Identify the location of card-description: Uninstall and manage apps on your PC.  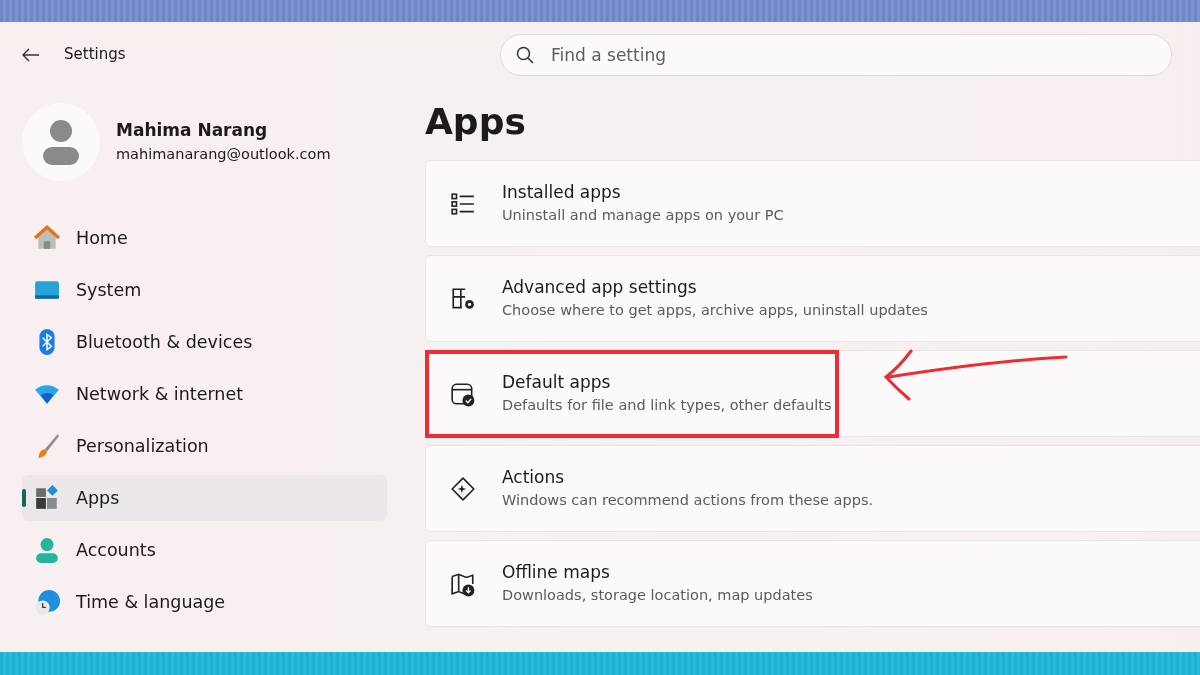
(643, 216).